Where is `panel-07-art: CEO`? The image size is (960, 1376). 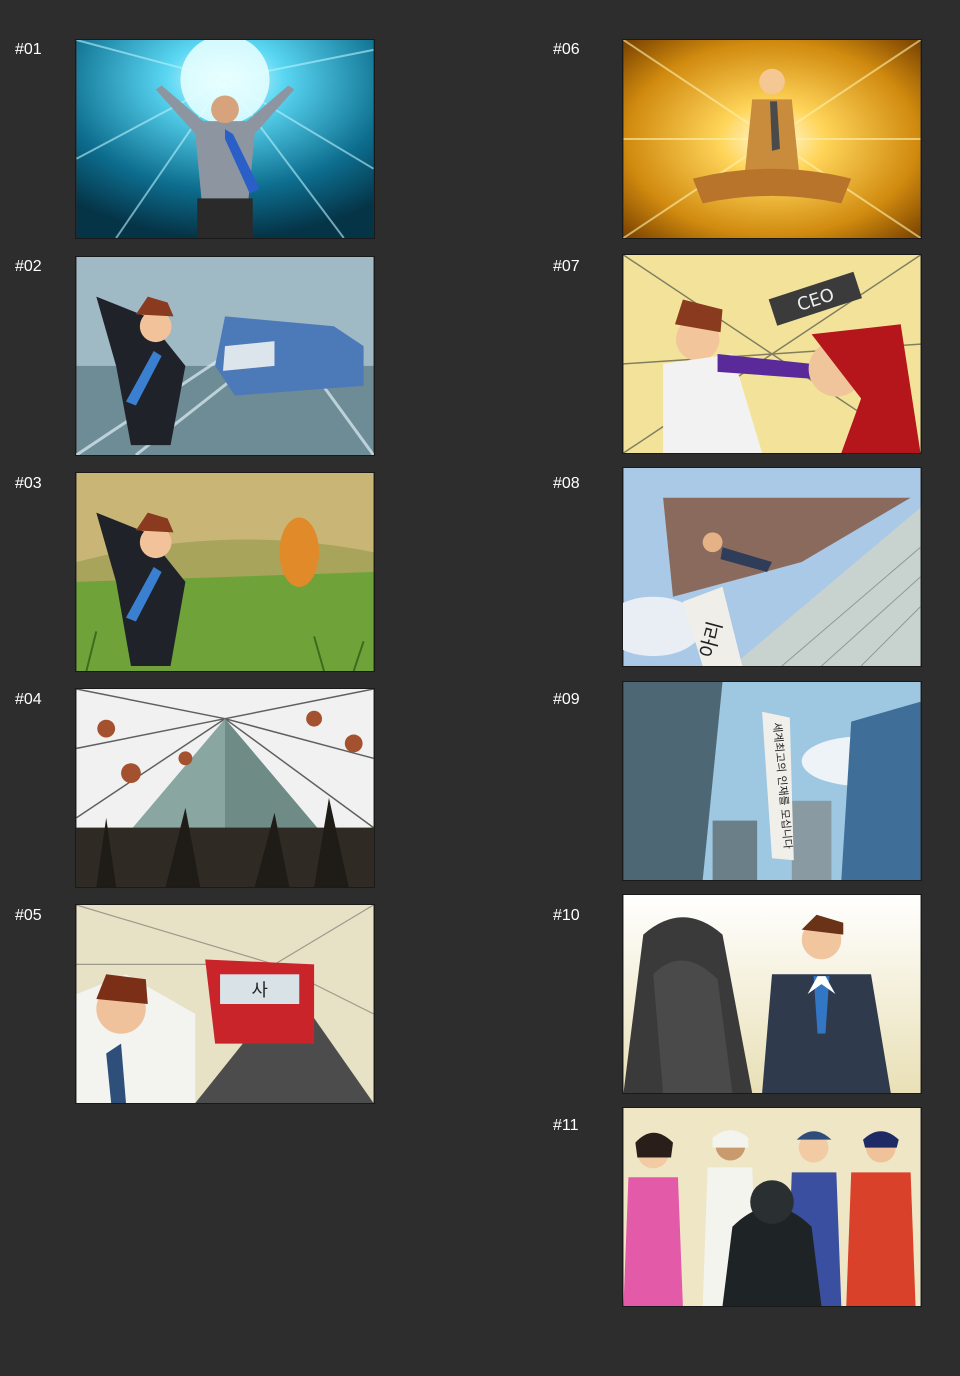
panel-07-art: CEO is located at coordinates (772, 354).